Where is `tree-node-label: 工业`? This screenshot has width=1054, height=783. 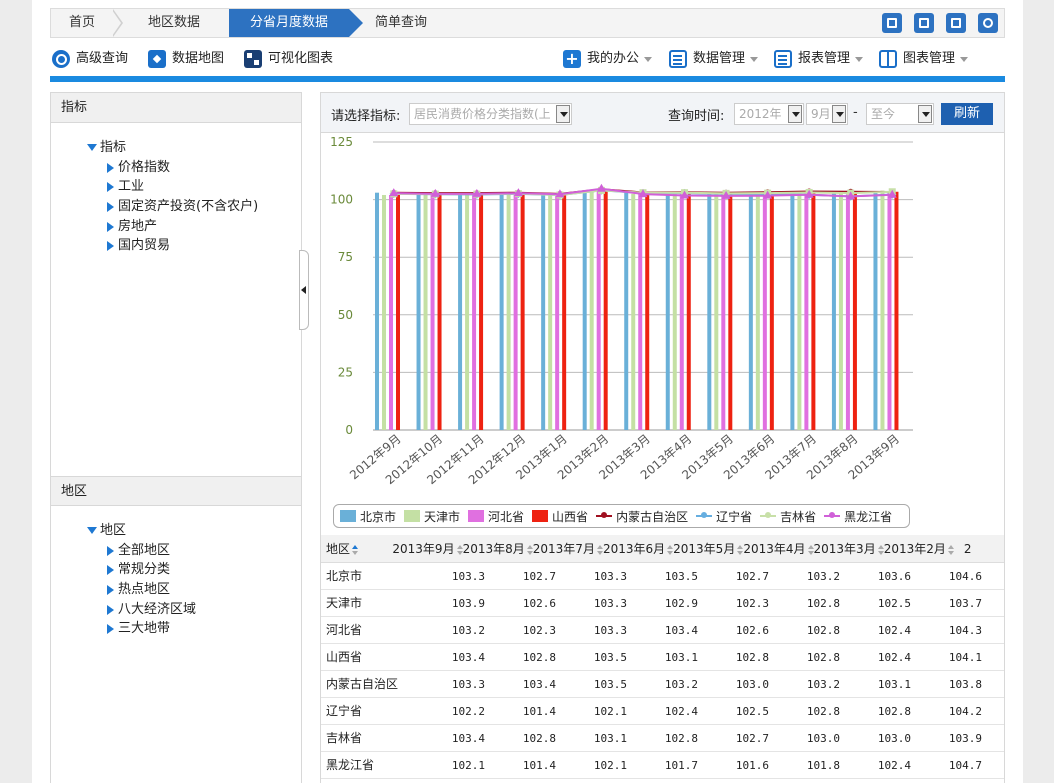 tree-node-label: 工业 is located at coordinates (131, 187).